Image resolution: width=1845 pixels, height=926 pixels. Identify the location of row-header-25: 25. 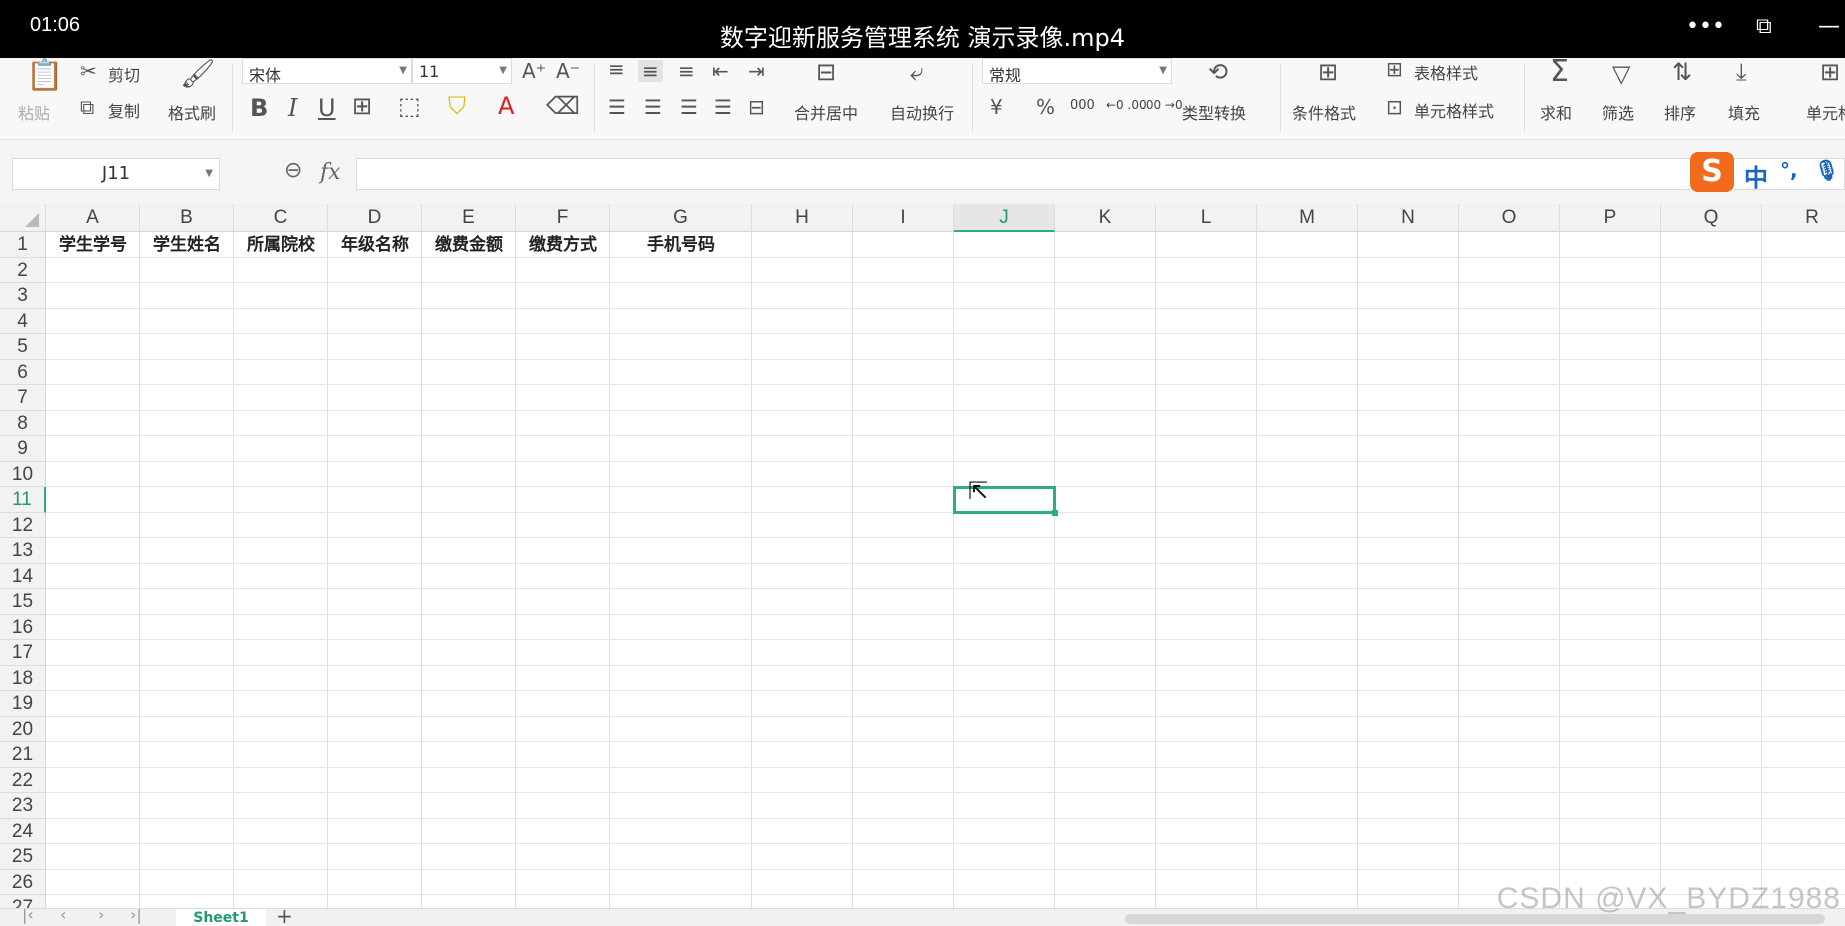
(23, 857).